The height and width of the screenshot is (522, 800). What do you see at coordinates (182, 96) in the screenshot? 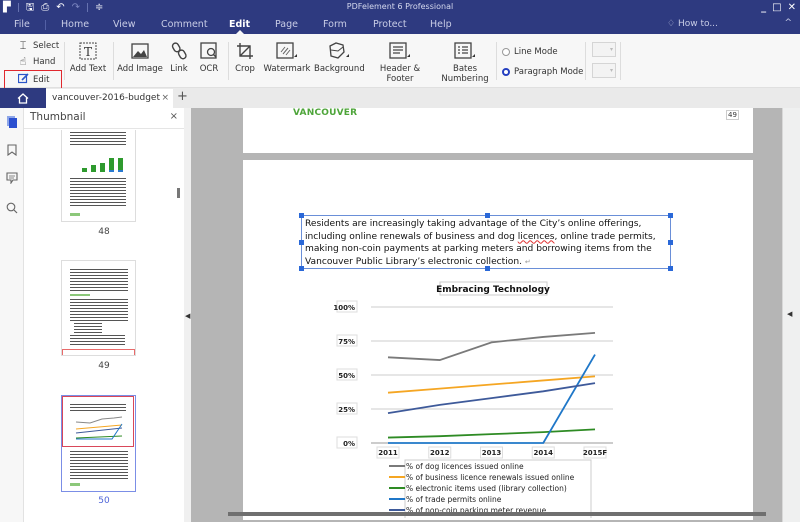
I see `new-tab-button: +` at bounding box center [182, 96].